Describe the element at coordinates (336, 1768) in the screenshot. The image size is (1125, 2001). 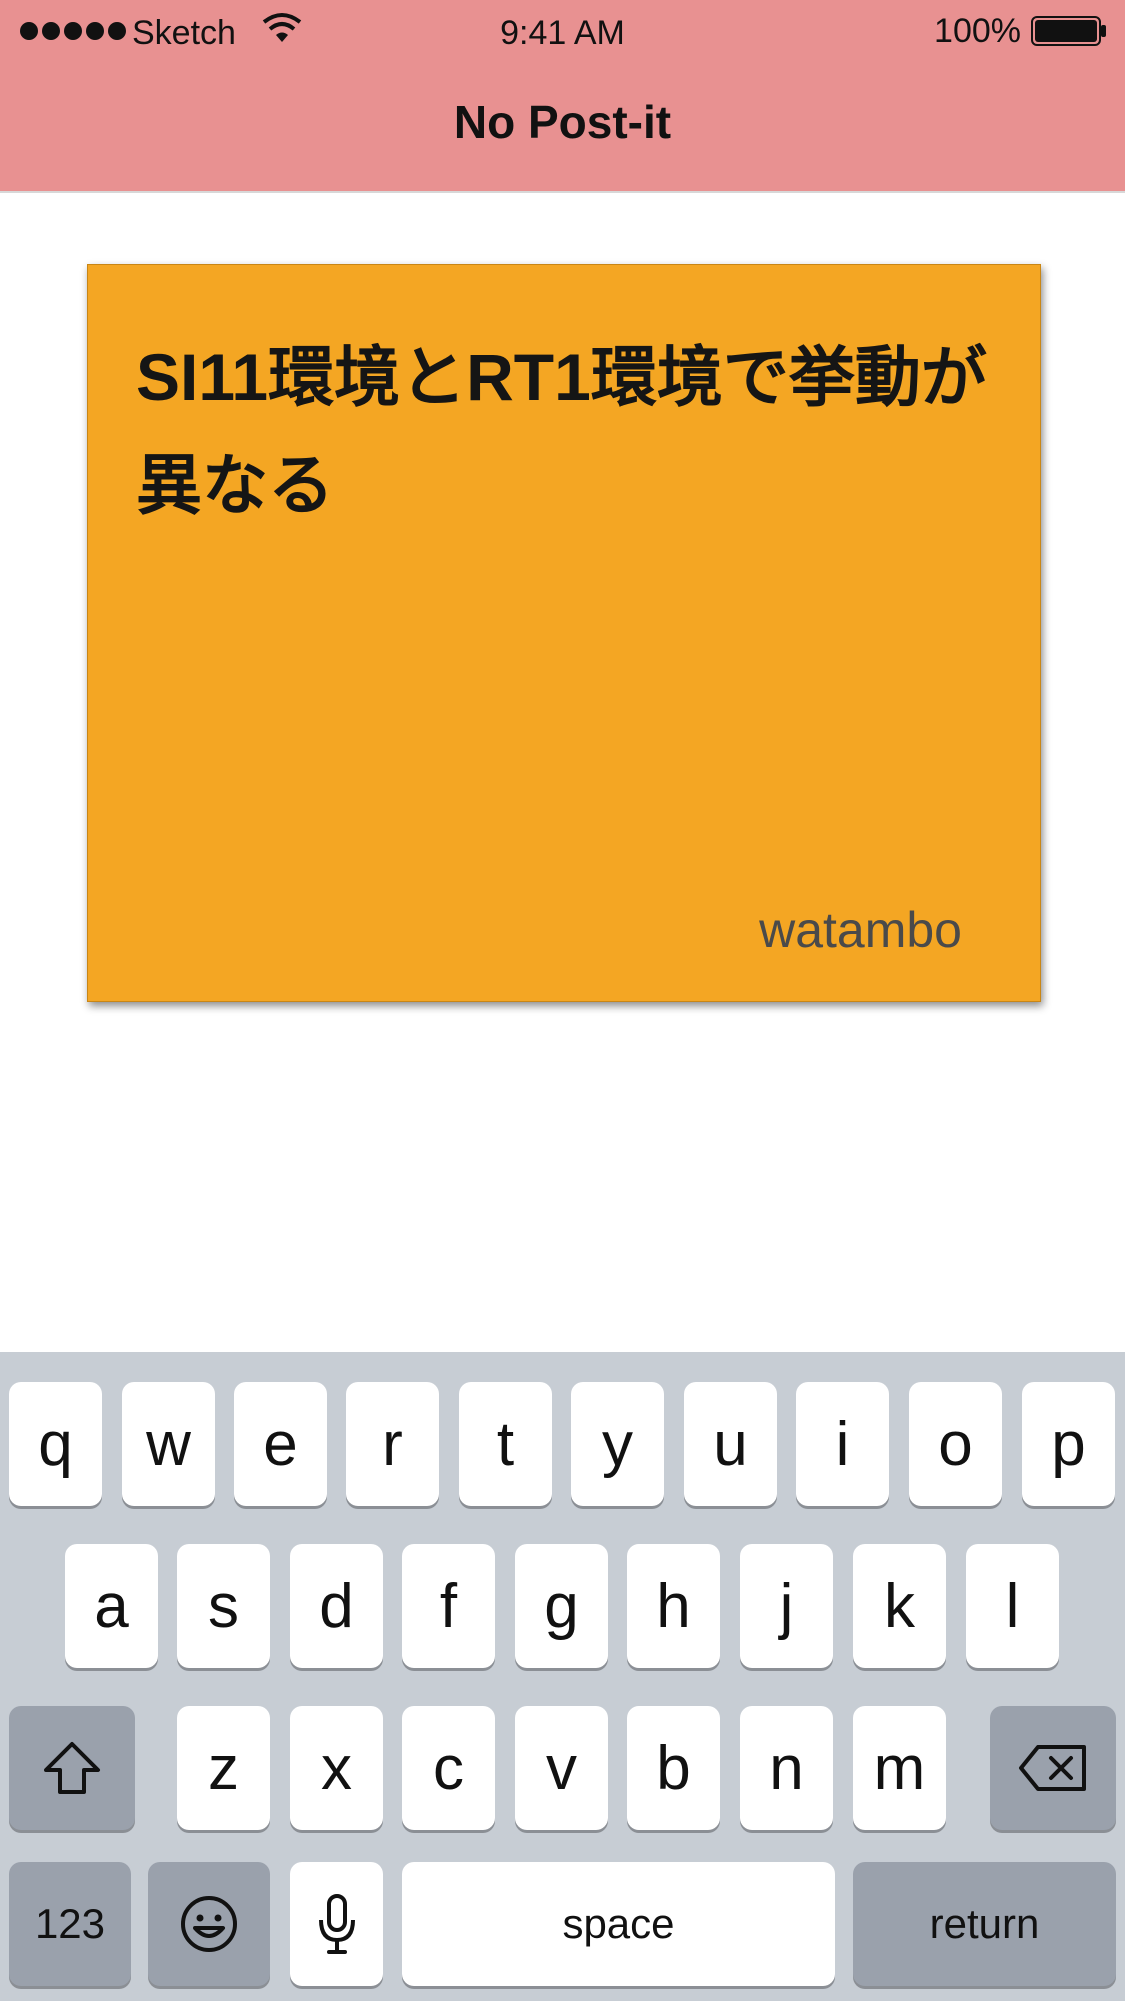
I see `key-x: x` at that location.